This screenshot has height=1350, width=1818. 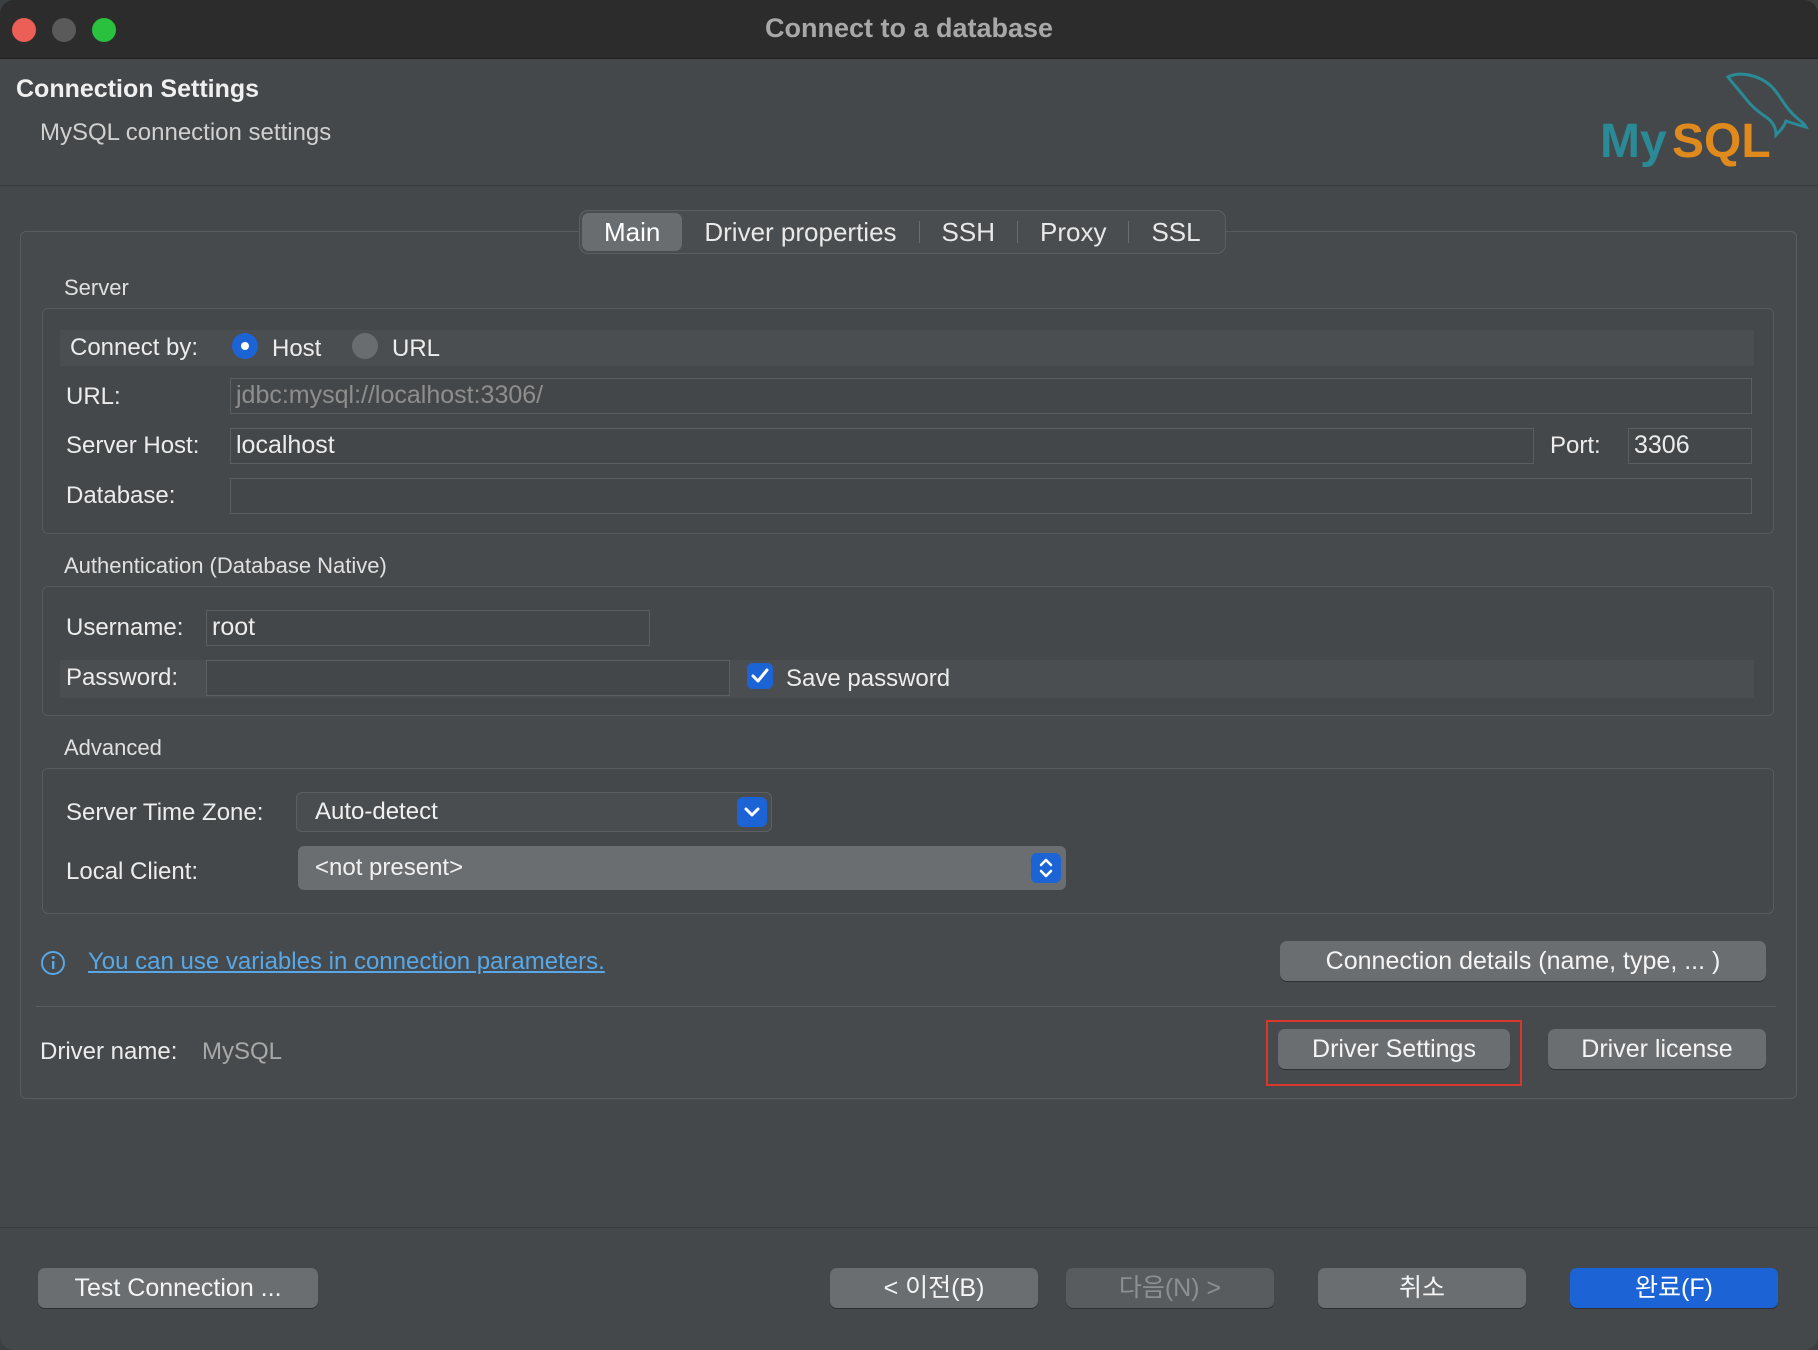 I want to click on page-title: Connection Settings, so click(x=138, y=89).